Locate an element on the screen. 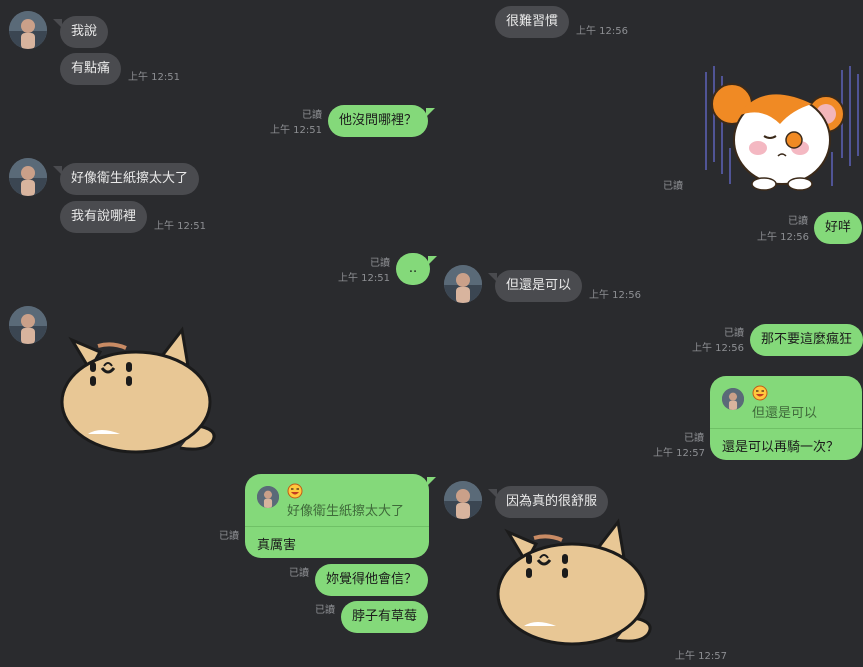  message-bubble: 但還是可以 is located at coordinates (535, 286).